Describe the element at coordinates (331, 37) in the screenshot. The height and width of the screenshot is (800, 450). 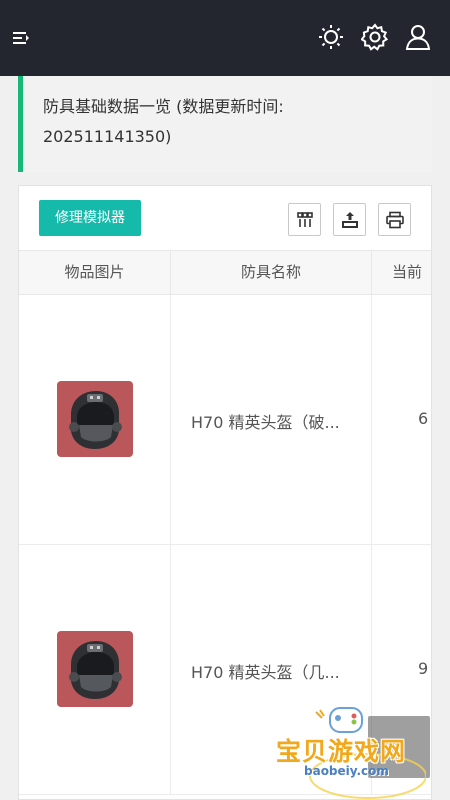
I see `sun-icon` at that location.